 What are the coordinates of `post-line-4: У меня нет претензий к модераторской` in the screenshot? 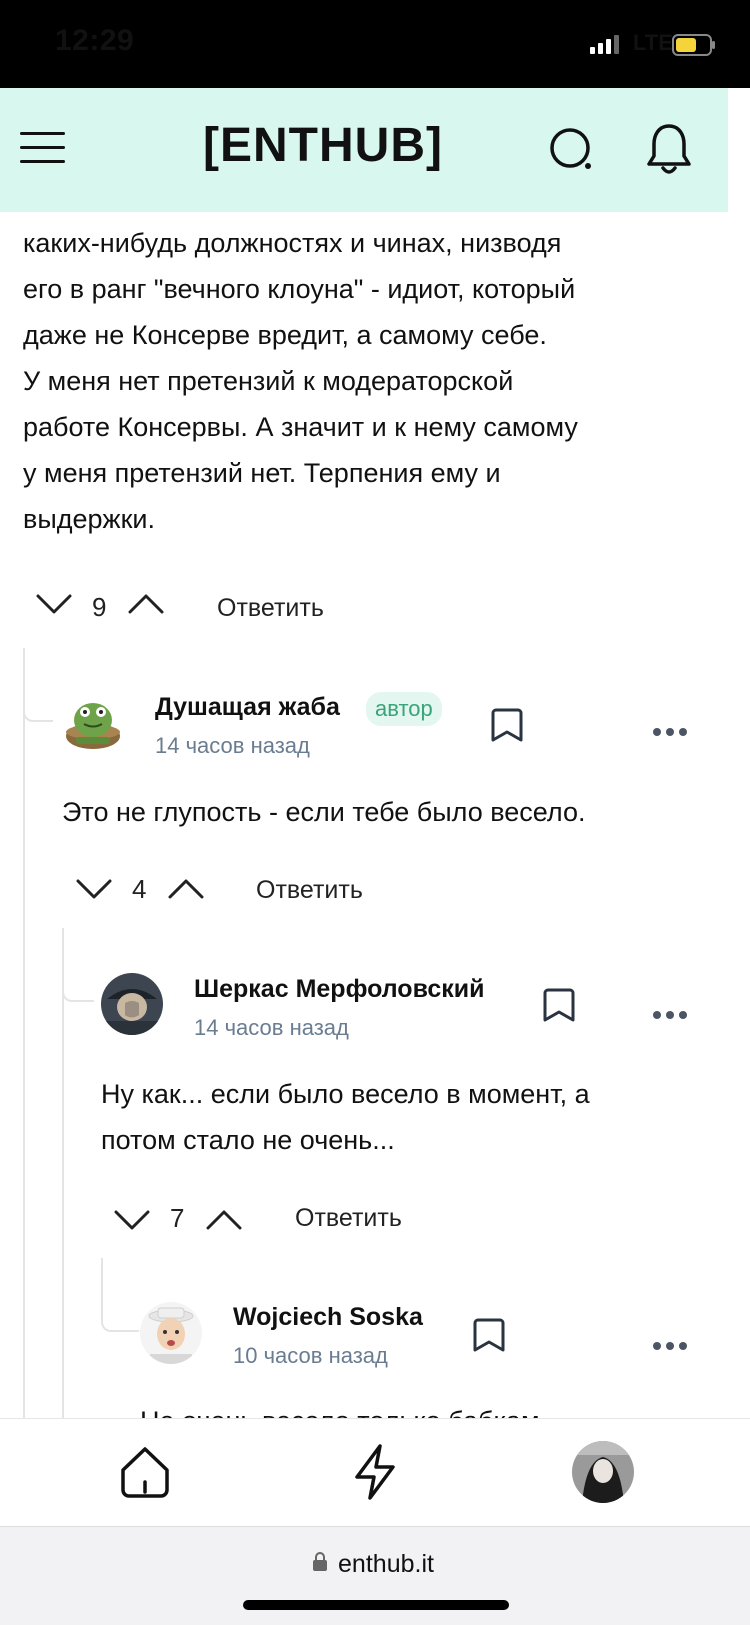 It's located at (268, 381).